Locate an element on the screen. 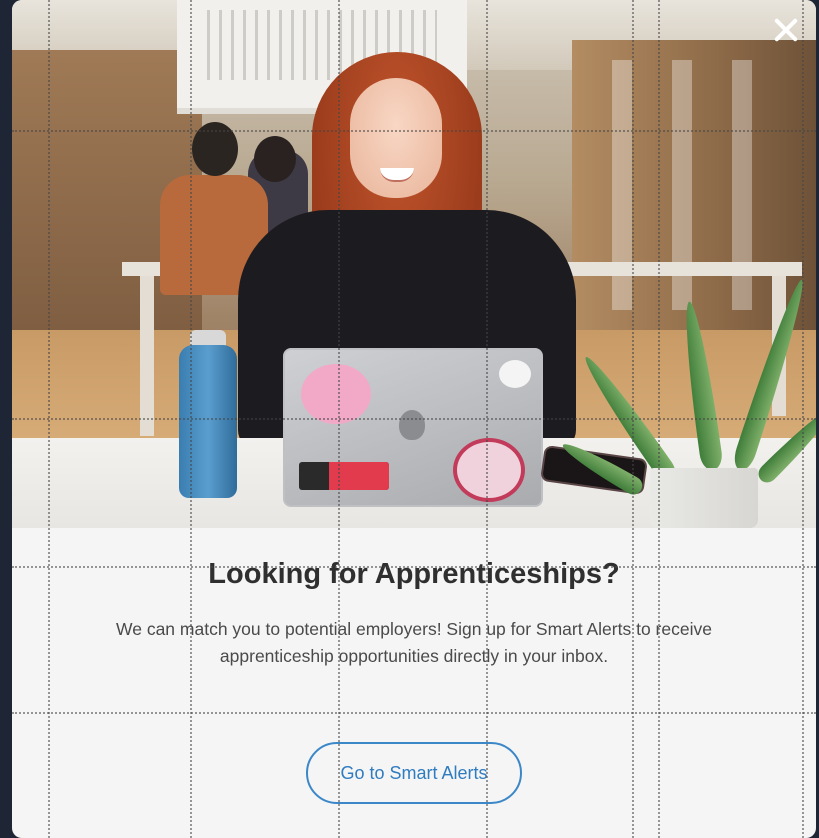  close-button is located at coordinates (786, 30).